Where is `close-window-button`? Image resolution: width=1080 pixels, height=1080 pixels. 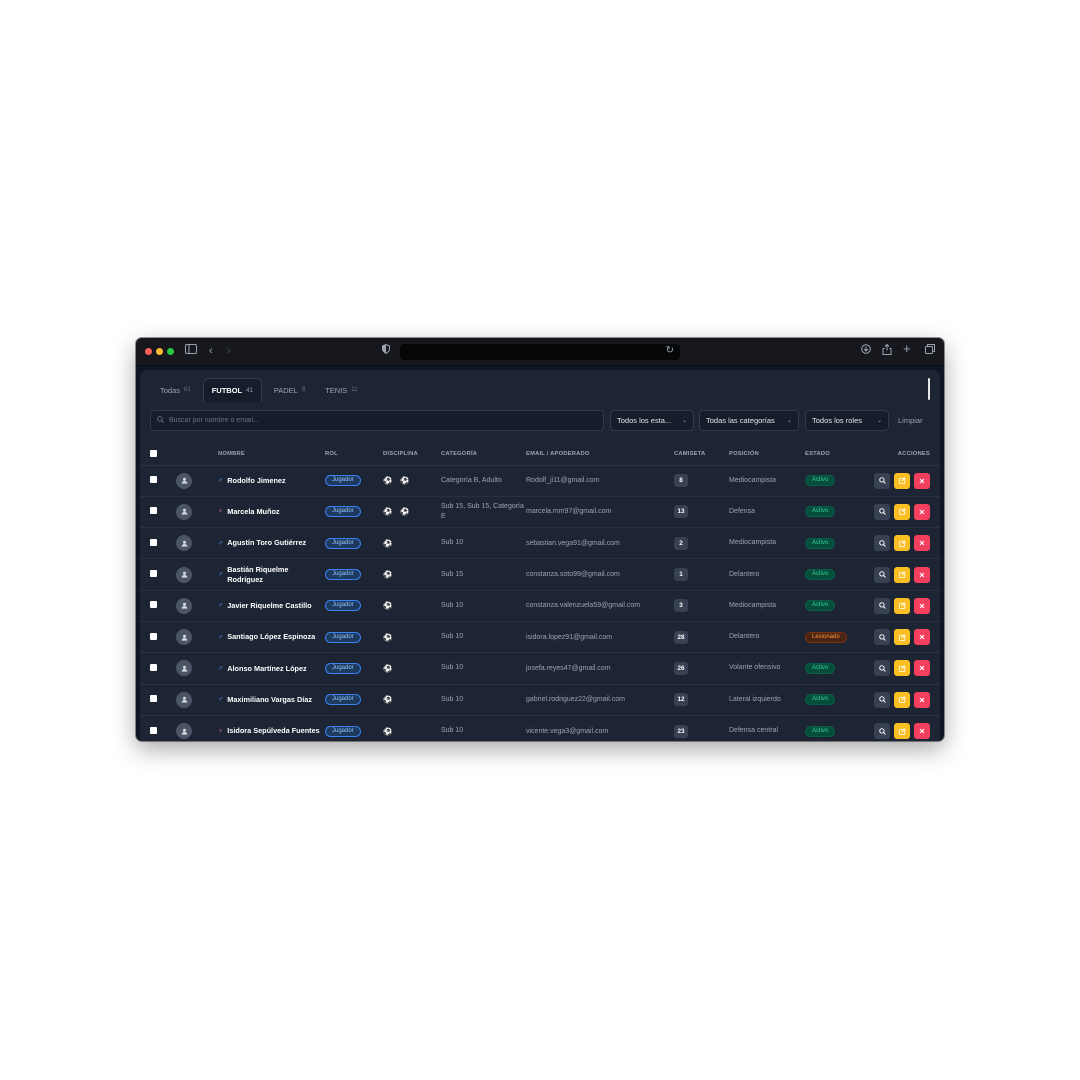
close-window-button is located at coordinates (148, 351).